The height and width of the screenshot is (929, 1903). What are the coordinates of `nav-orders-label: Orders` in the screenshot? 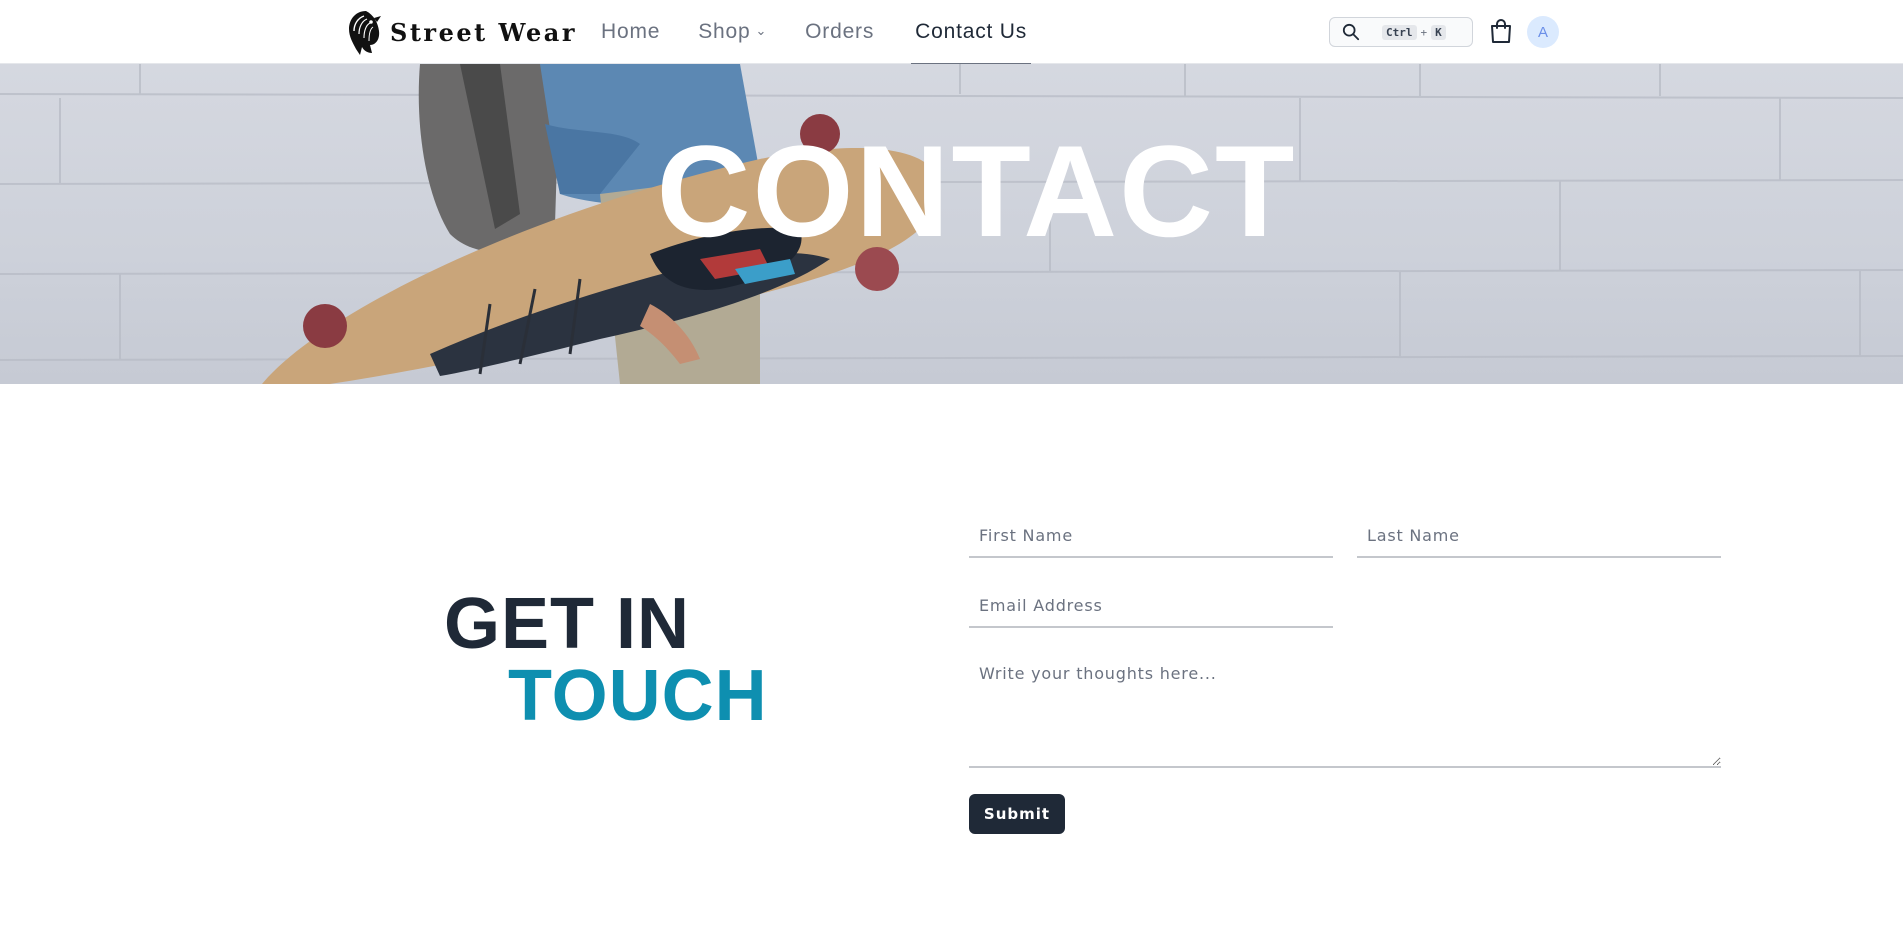 It's located at (840, 31).